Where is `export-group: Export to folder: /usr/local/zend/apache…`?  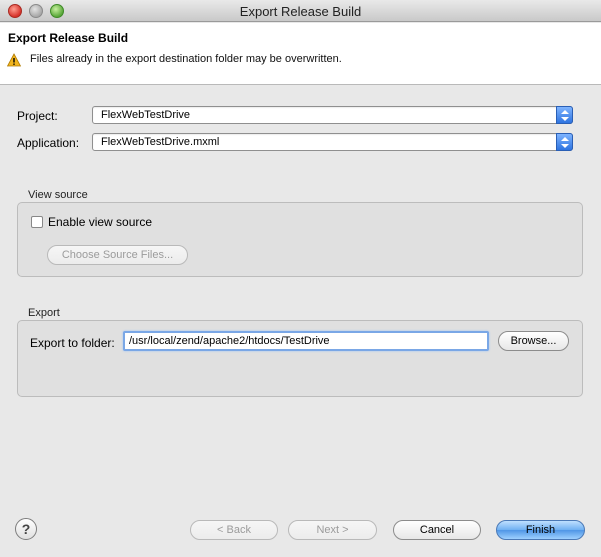
export-group: Export to folder: /usr/local/zend/apache… is located at coordinates (300, 358).